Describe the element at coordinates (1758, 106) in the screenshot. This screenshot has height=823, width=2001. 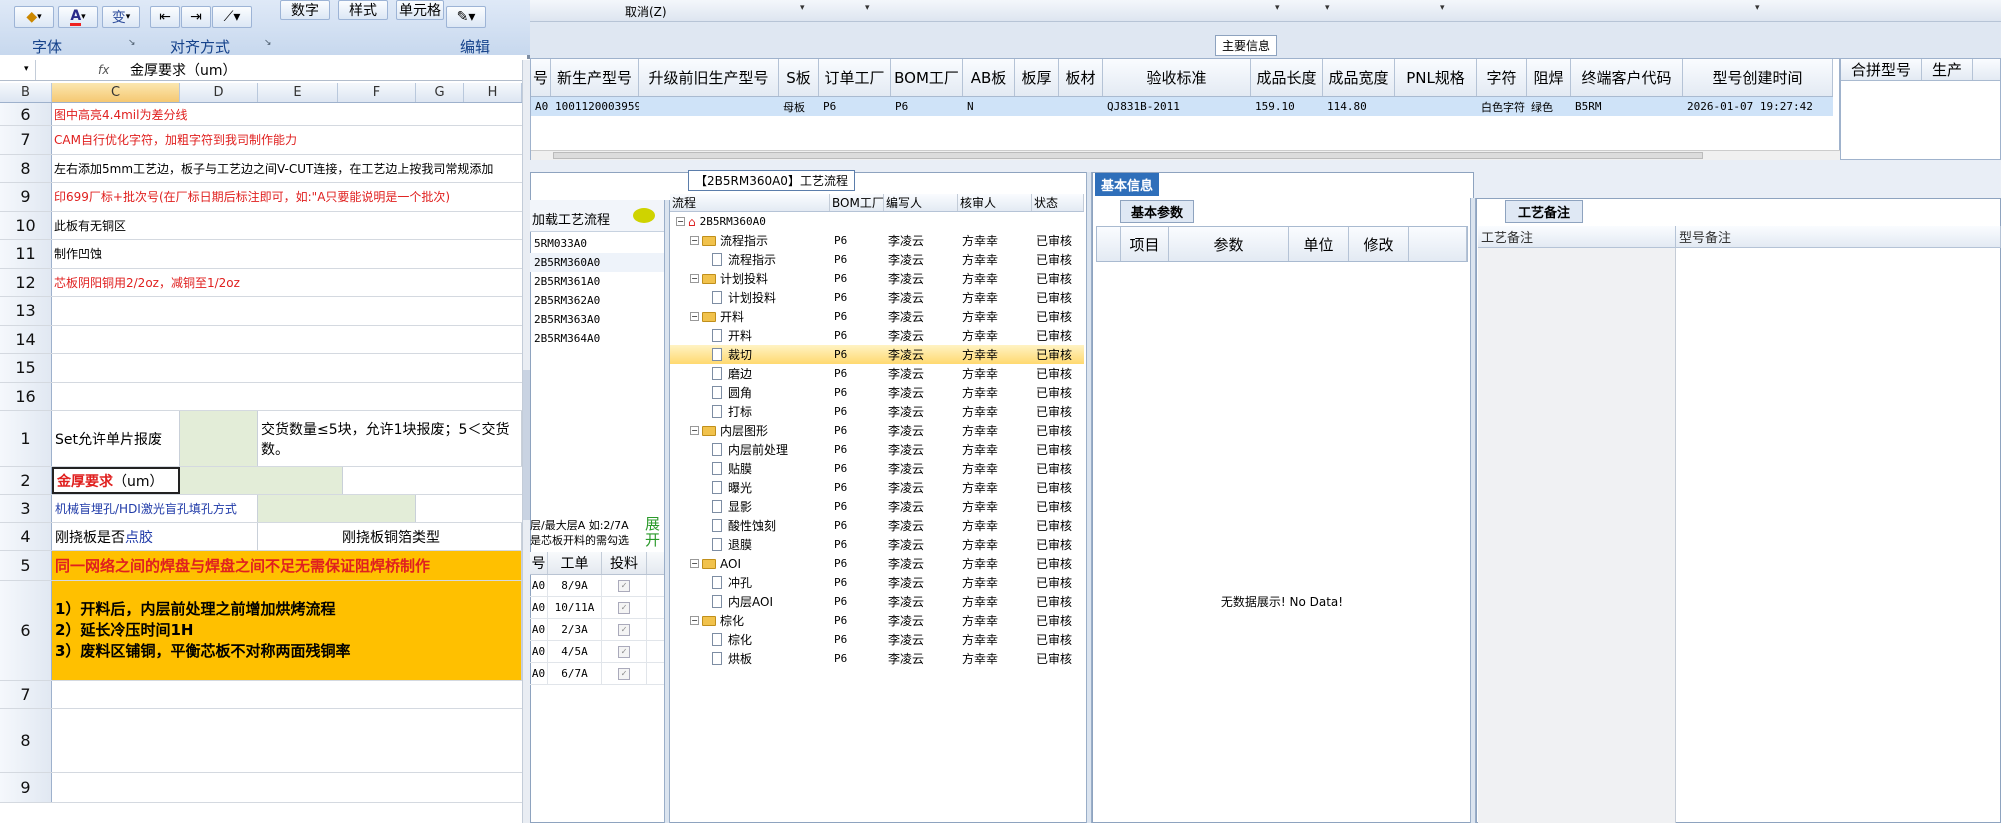
I see `info-grid-cell: 2026-01-07 19:27:42` at that location.